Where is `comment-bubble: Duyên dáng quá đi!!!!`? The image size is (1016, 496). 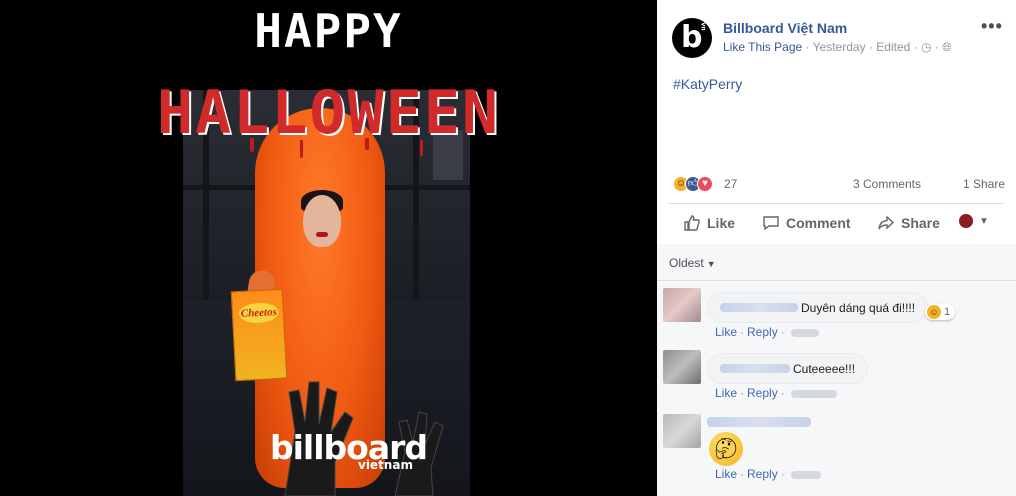
comment-bubble: Duyên dáng quá đi!!!! is located at coordinates (818, 307).